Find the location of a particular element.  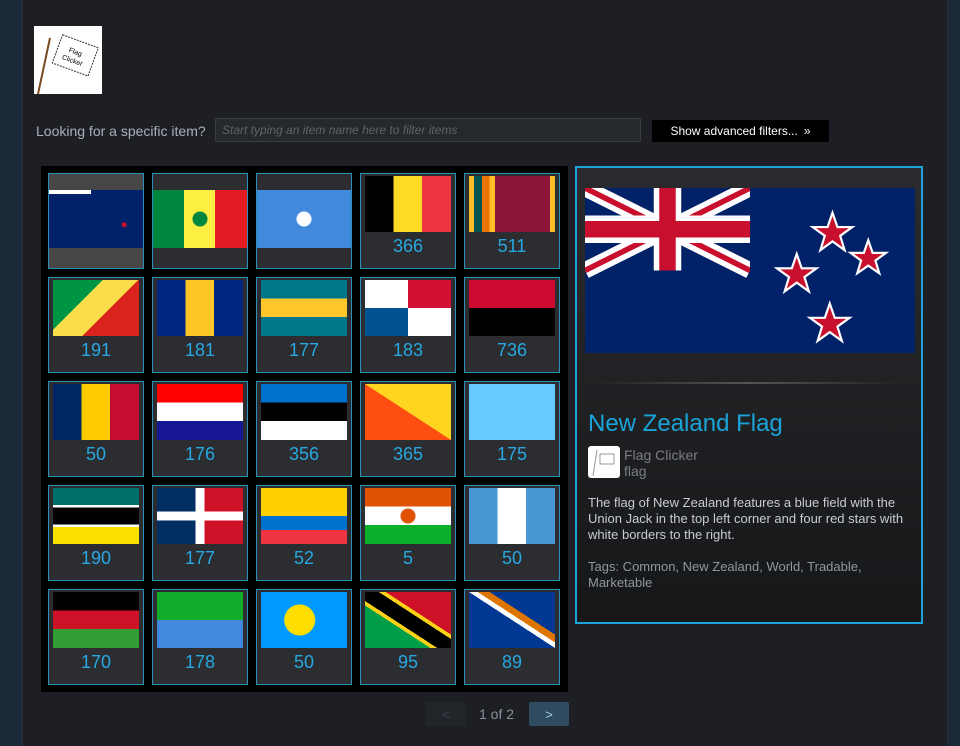

bhutan-flag-icon is located at coordinates (408, 412).